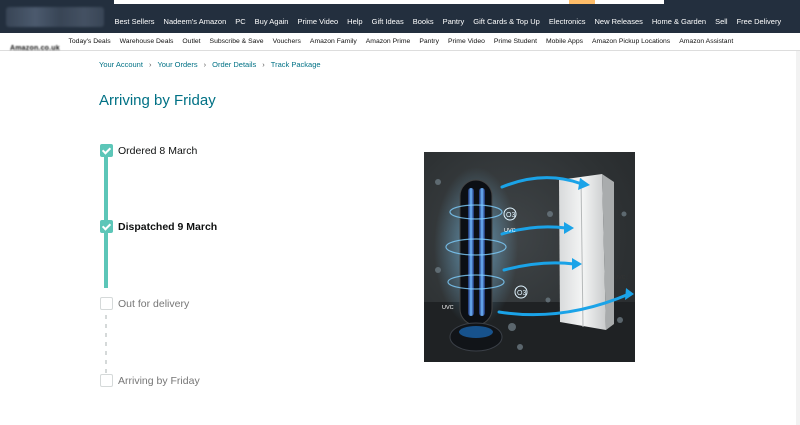 The height and width of the screenshot is (425, 800). What do you see at coordinates (106, 340) in the screenshot?
I see `timeline-pending-line` at bounding box center [106, 340].